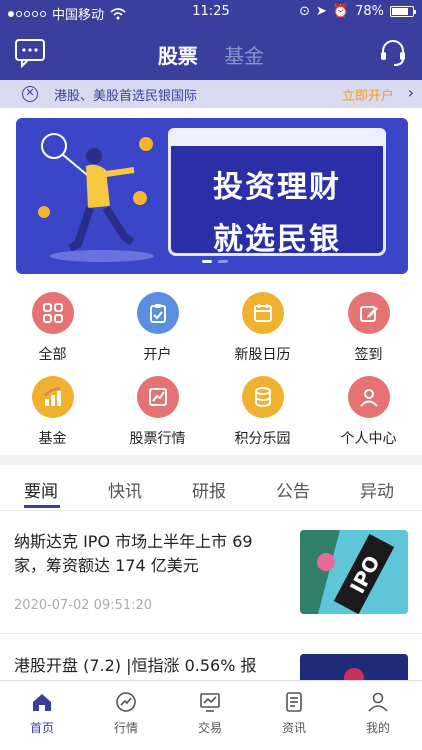  I want to click on shortcut-label: 签到, so click(368, 355).